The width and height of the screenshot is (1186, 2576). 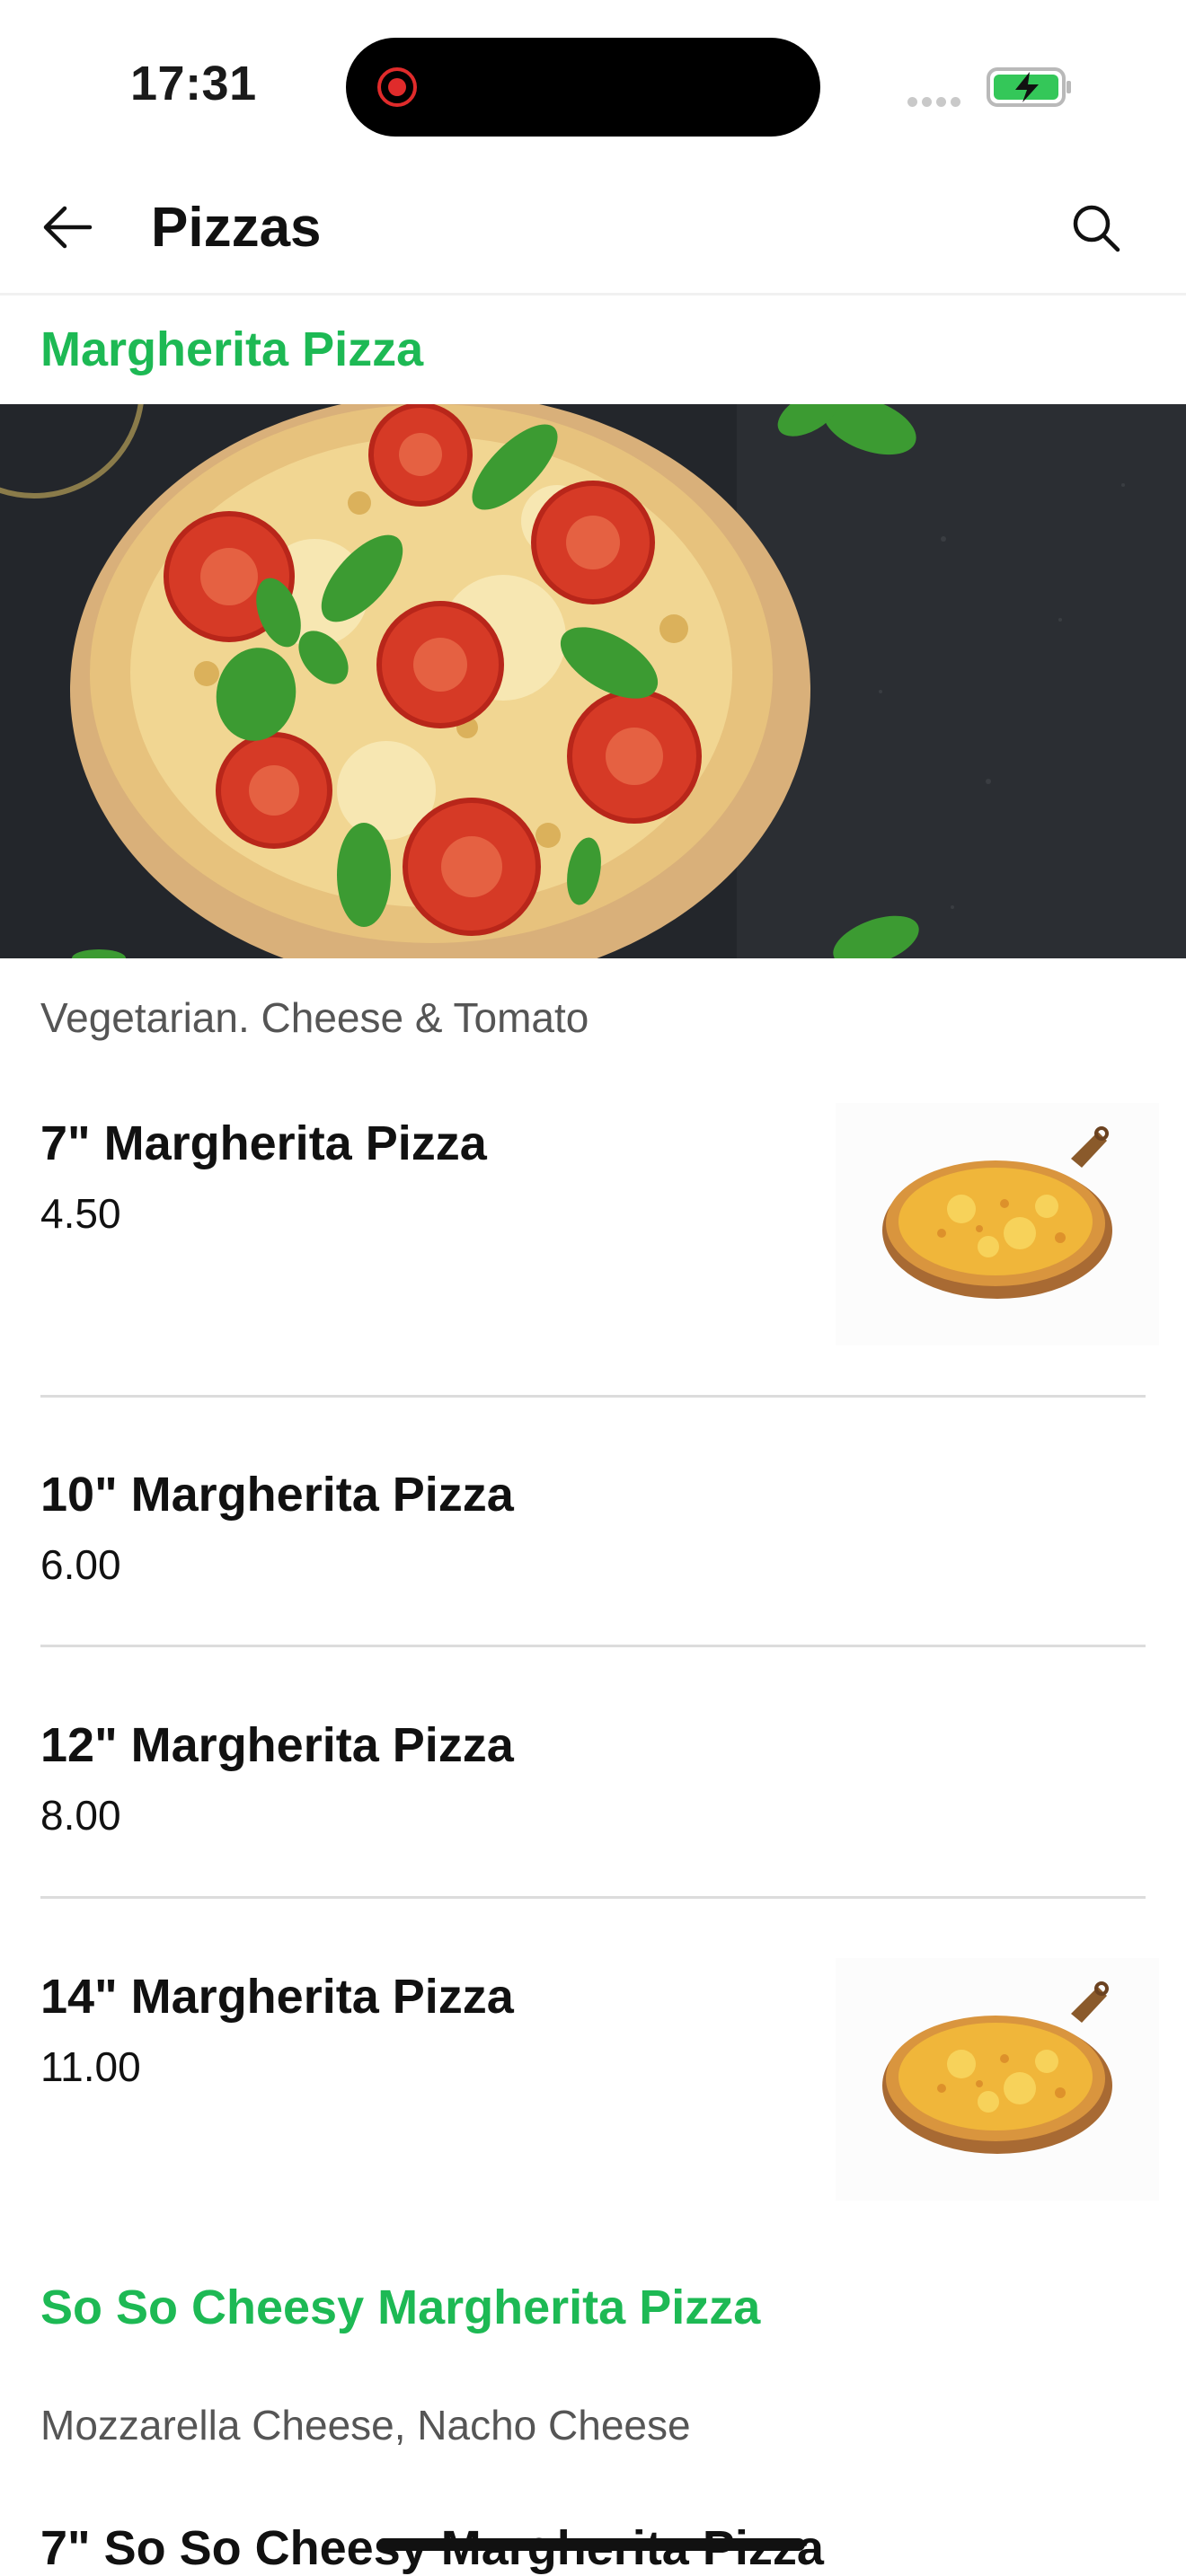 What do you see at coordinates (263, 1143) in the screenshot?
I see `menu-item-name: 7" Margherita Pizza` at bounding box center [263, 1143].